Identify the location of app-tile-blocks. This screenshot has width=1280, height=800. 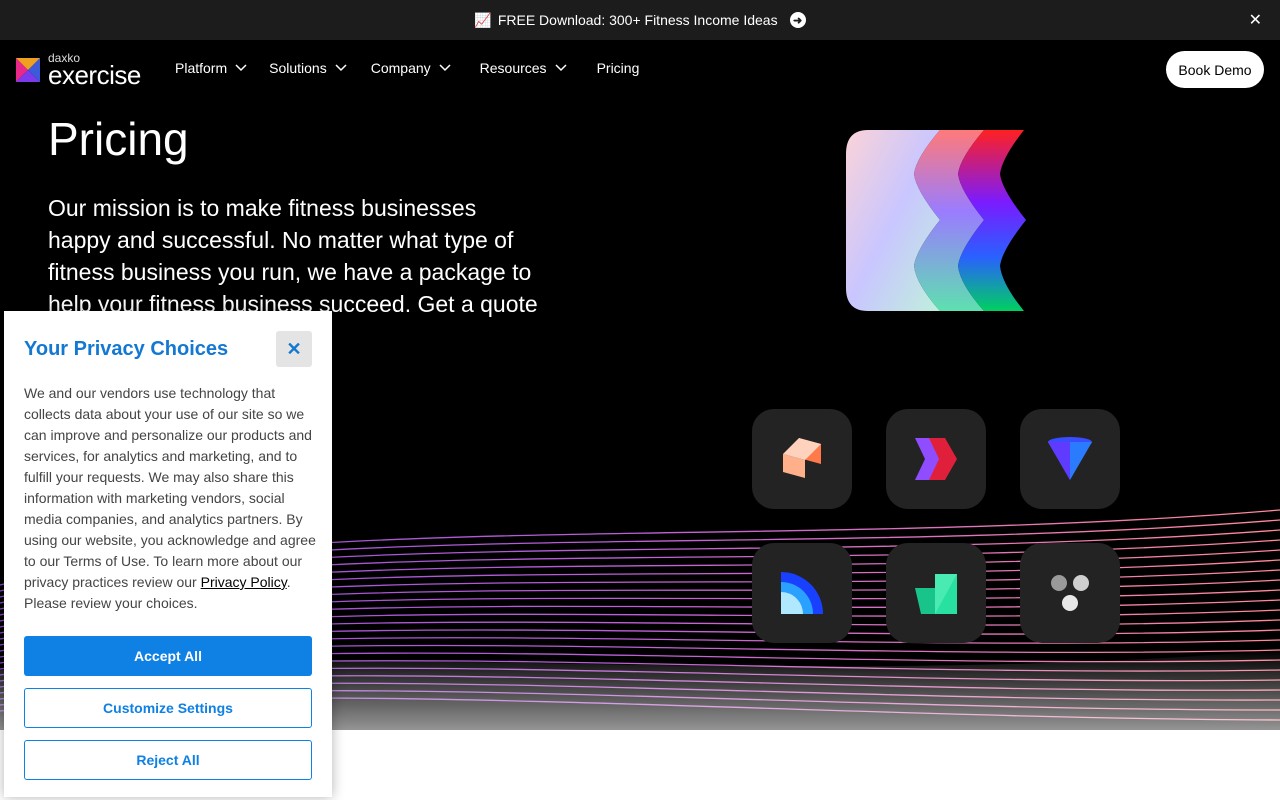
(802, 459).